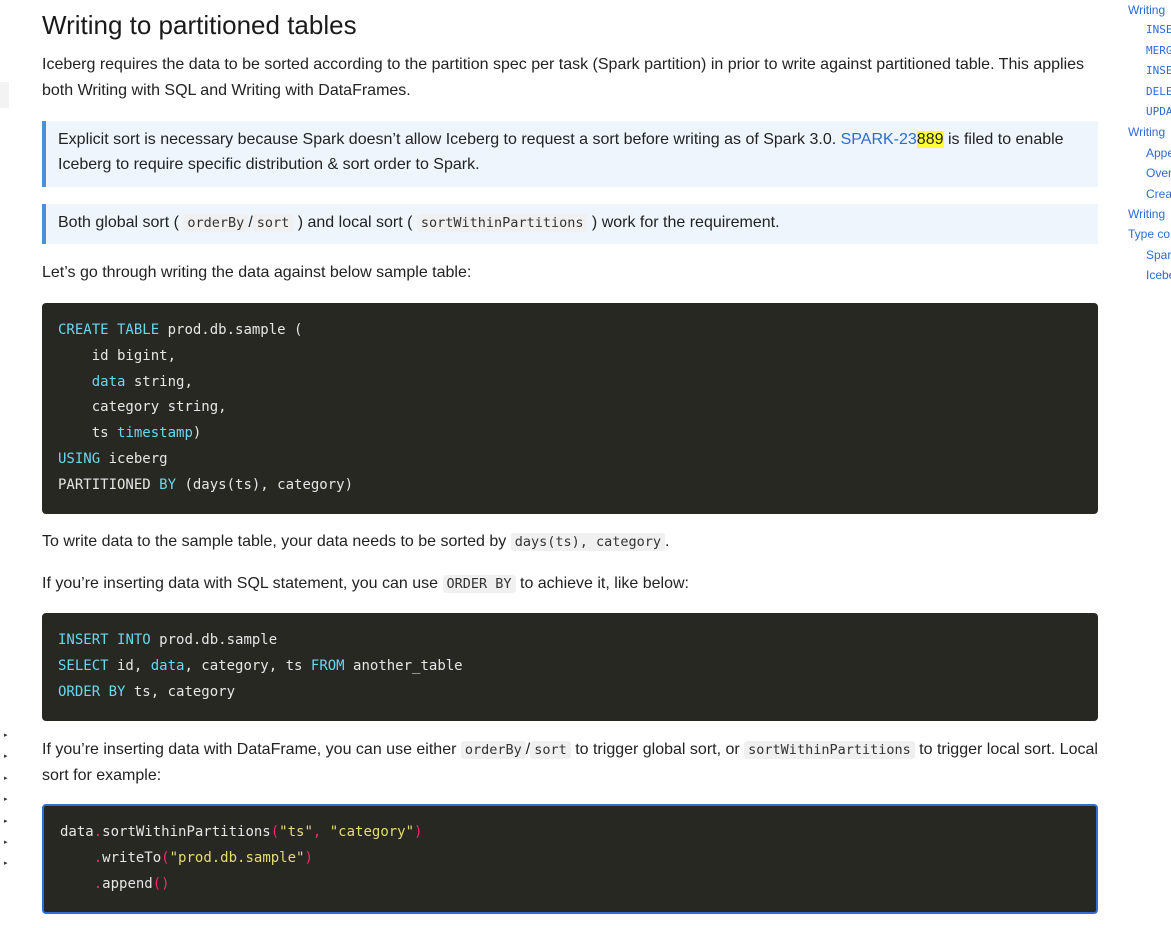 This screenshot has height=928, width=1171. What do you see at coordinates (155, 433) in the screenshot?
I see `code-keyword: timestamp` at bounding box center [155, 433].